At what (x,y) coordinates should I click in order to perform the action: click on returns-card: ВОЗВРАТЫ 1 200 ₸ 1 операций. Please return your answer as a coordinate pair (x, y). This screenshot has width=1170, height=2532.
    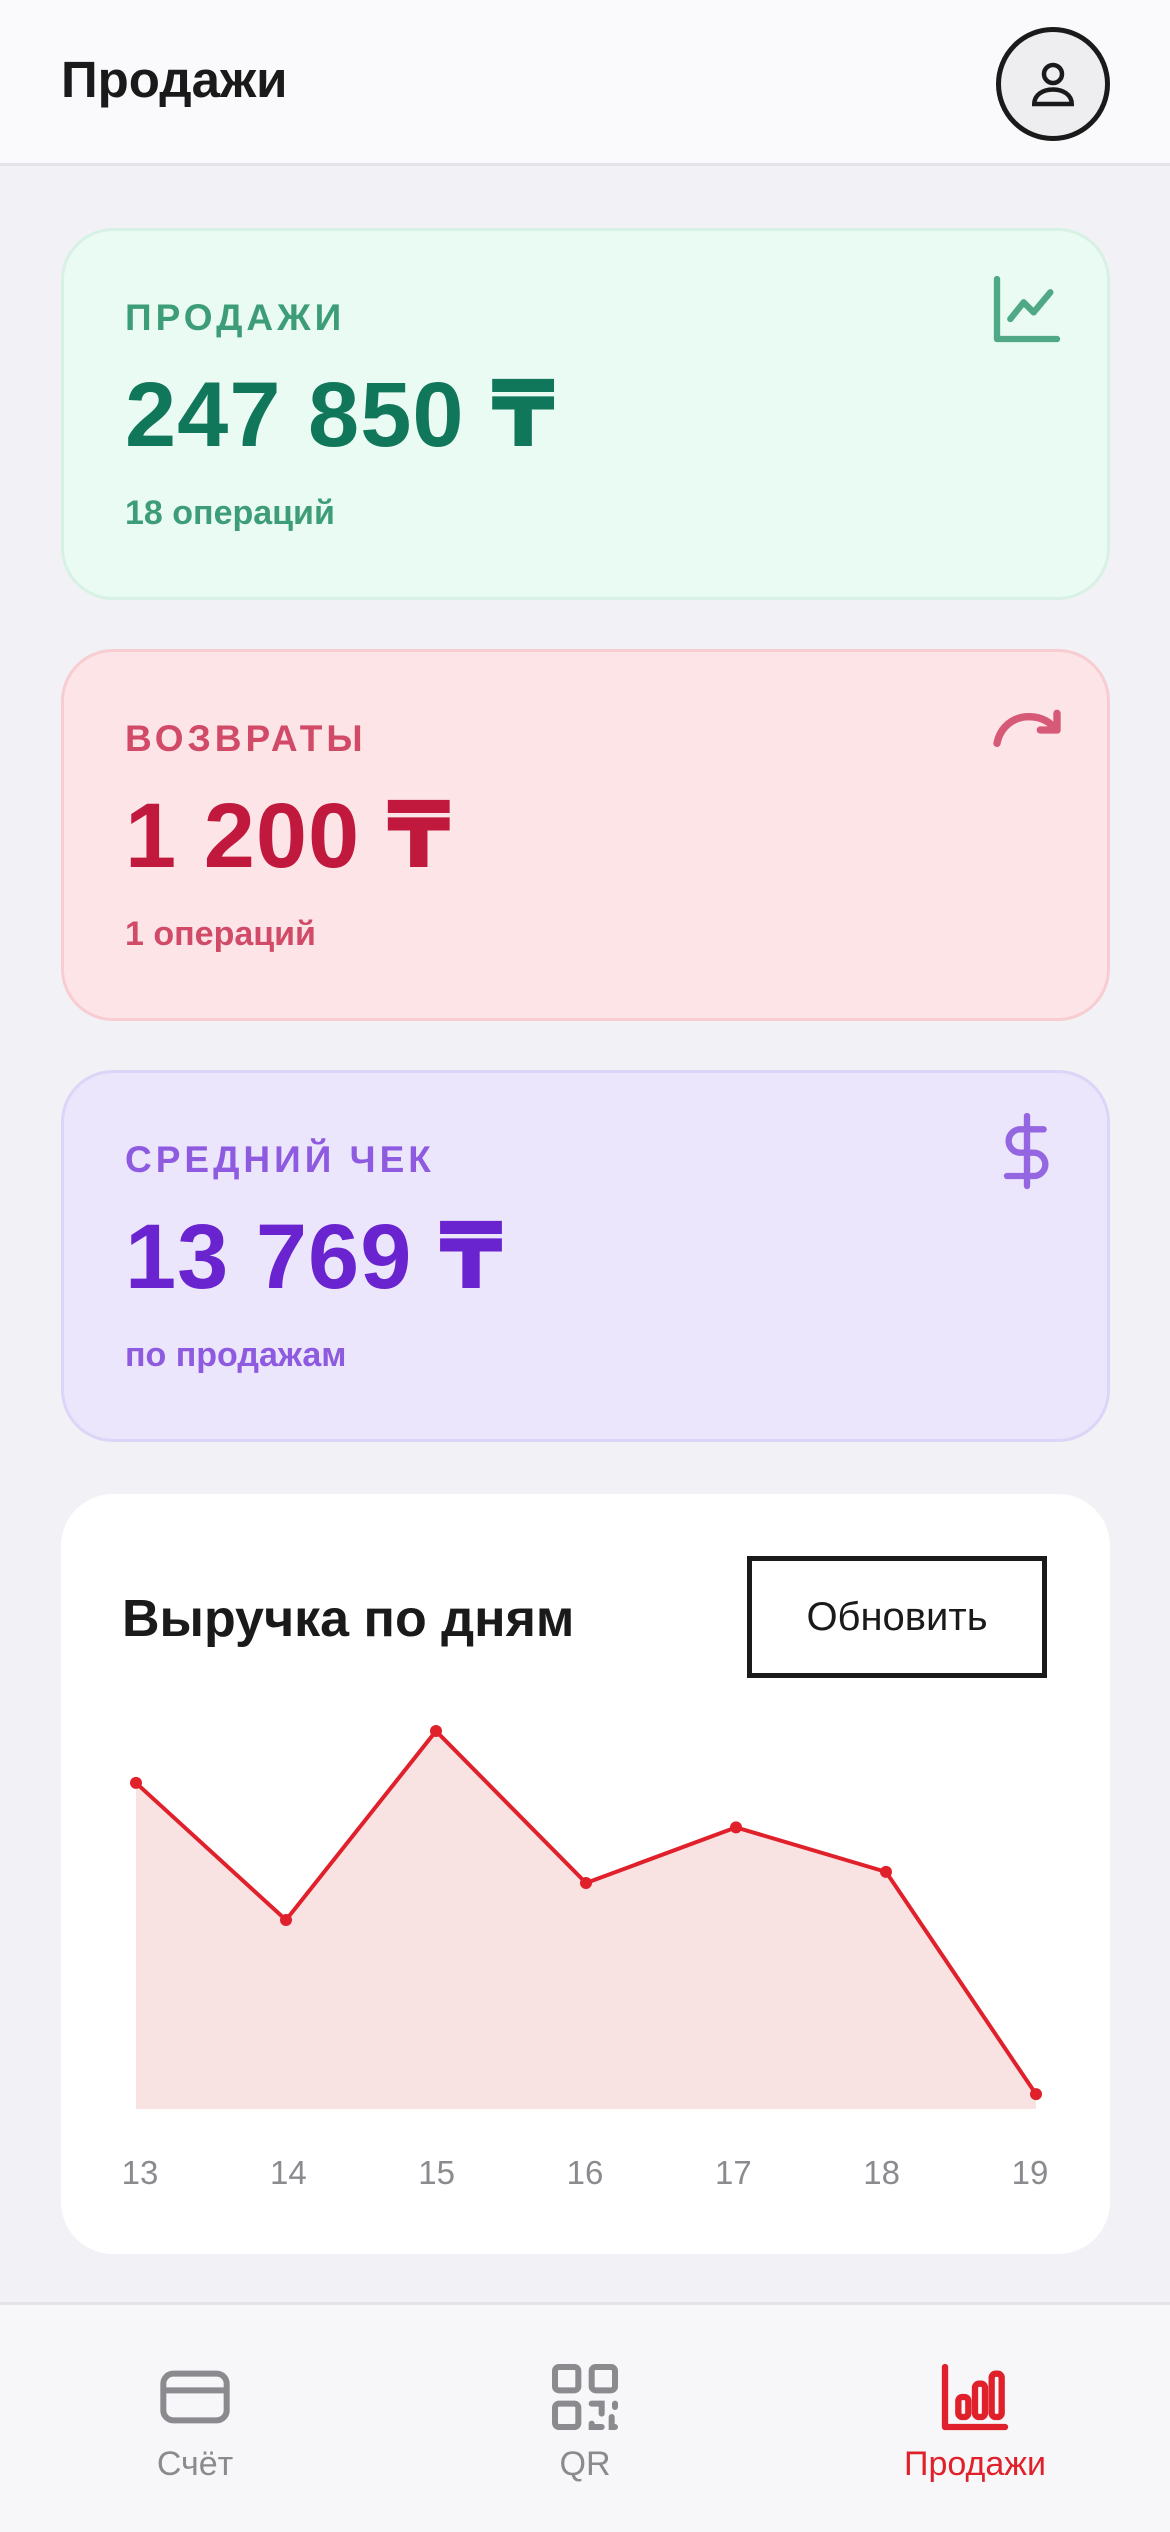
    Looking at the image, I should click on (585, 835).